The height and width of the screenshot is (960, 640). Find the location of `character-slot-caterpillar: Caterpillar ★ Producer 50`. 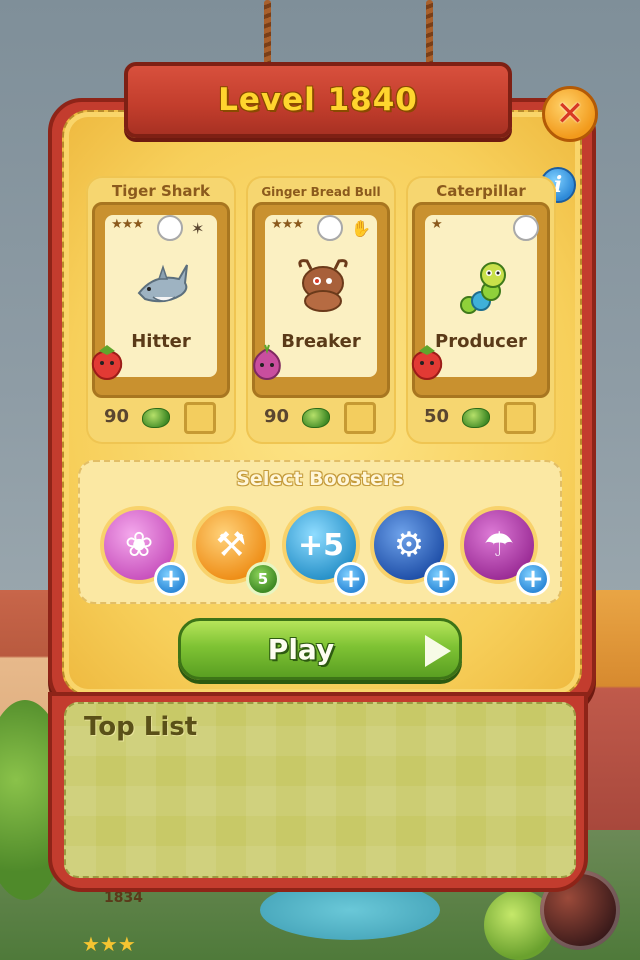

character-slot-caterpillar: Caterpillar ★ Producer 50 is located at coordinates (481, 310).